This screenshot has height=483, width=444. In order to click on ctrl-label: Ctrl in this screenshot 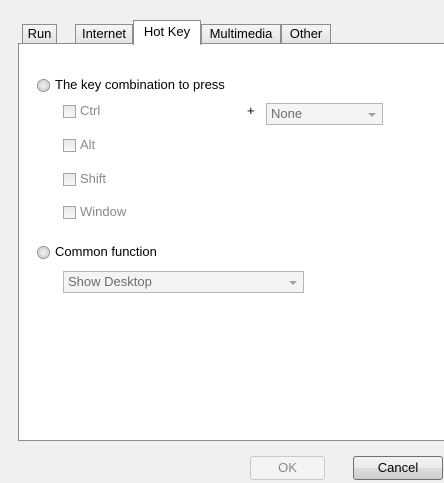, I will do `click(90, 110)`.